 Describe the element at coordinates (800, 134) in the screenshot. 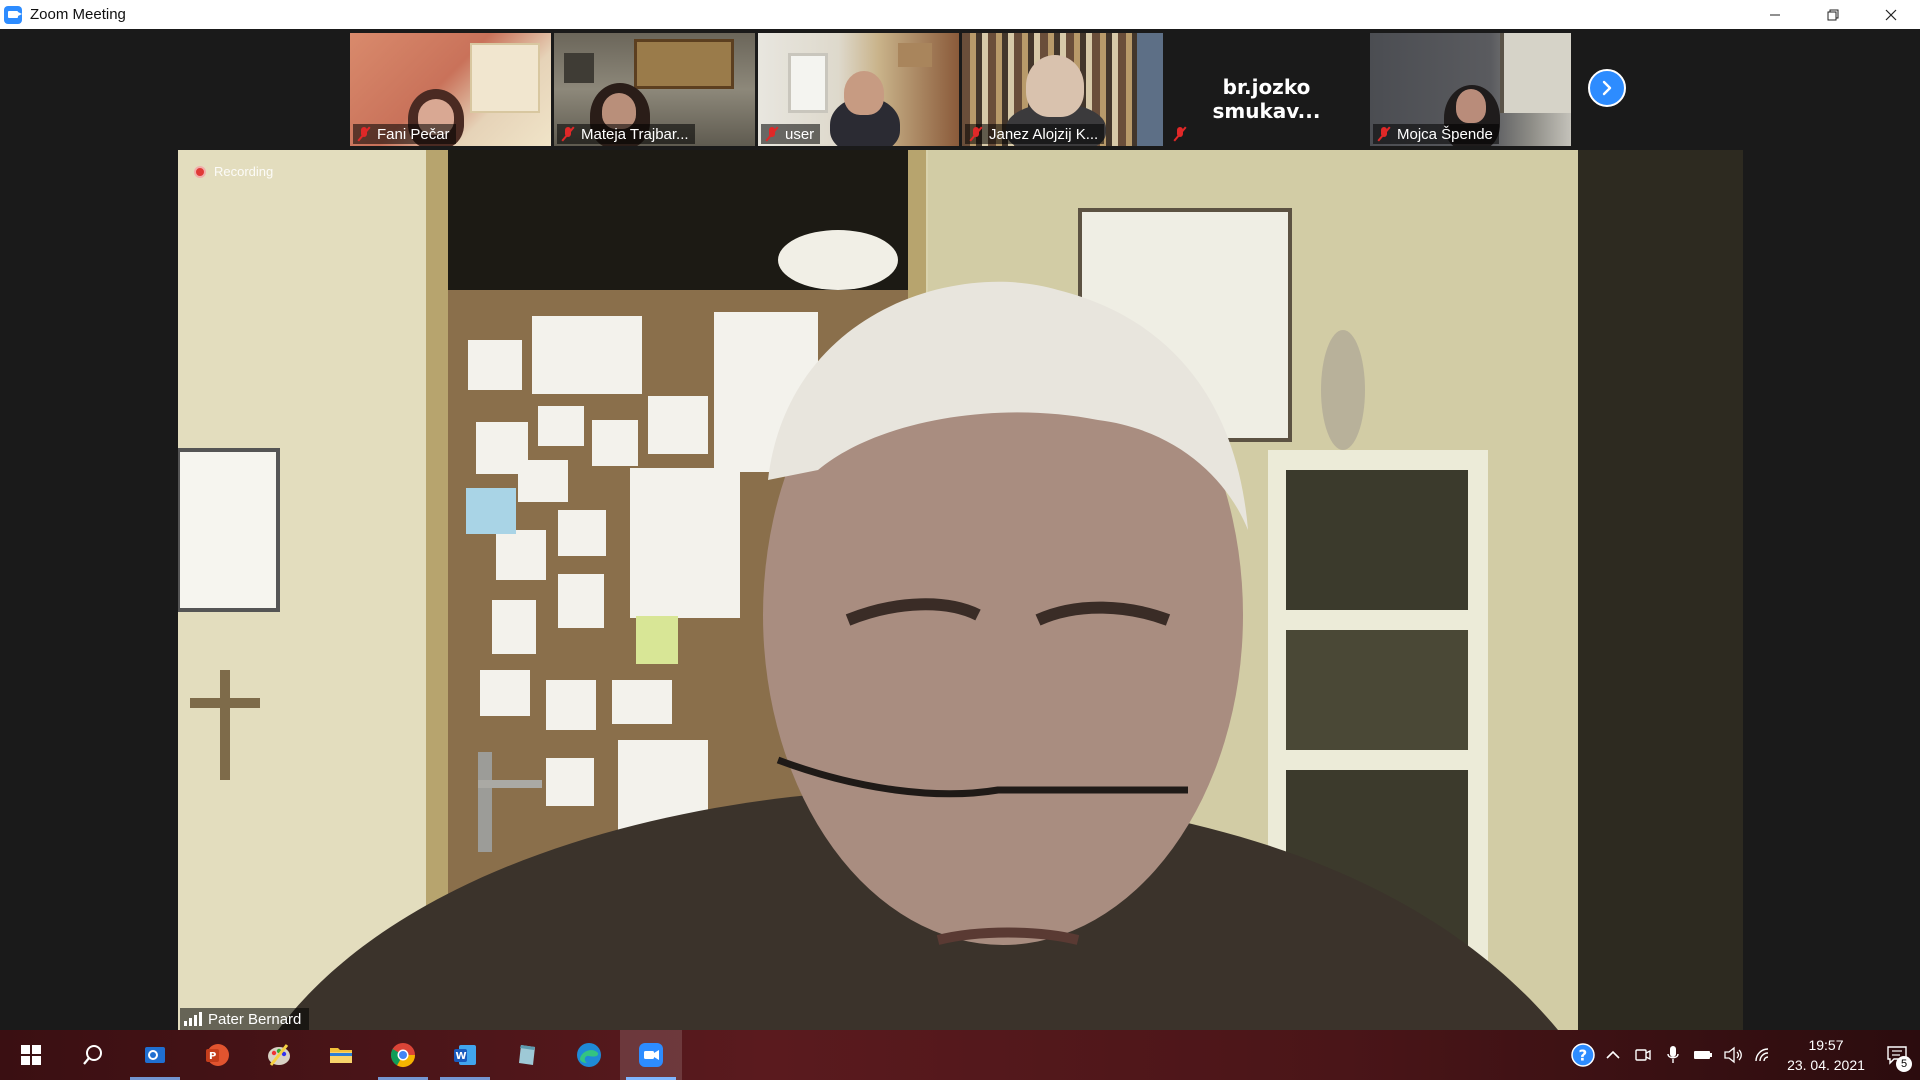

I see `participant-name: user` at that location.